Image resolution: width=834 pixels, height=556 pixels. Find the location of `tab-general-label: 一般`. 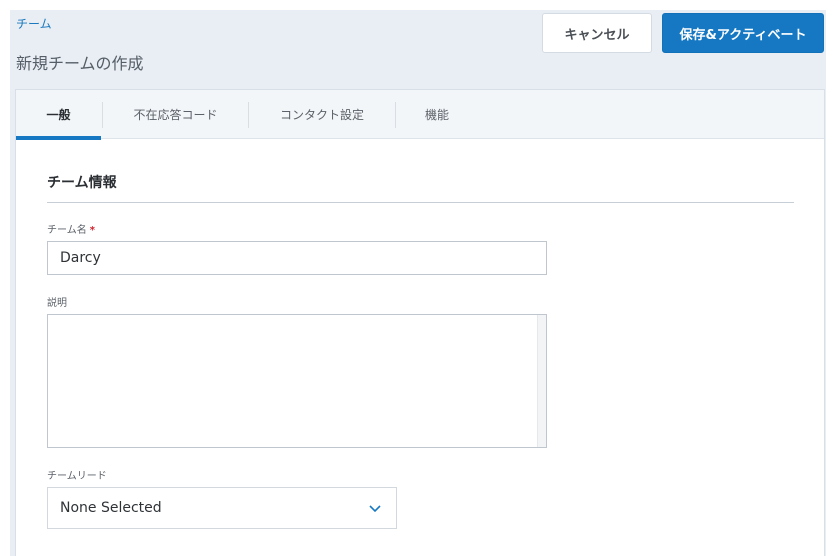

tab-general-label: 一般 is located at coordinates (58, 115).